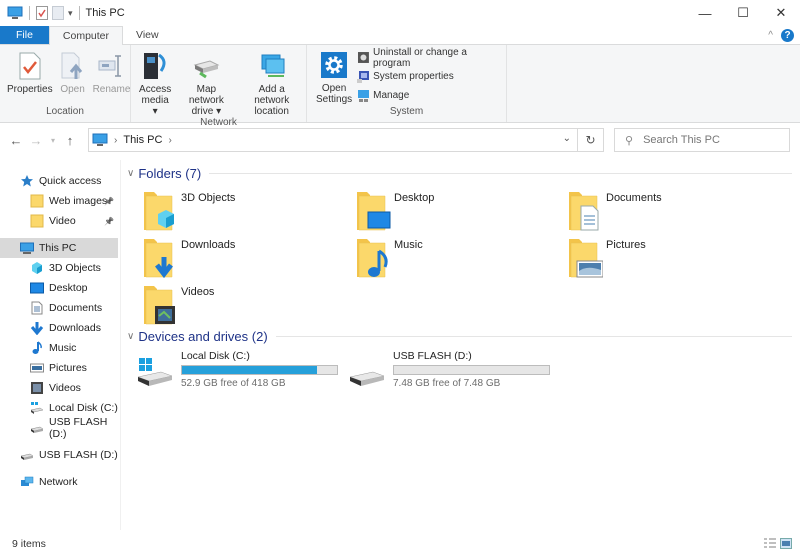 The height and width of the screenshot is (555, 800). What do you see at coordinates (59, 408) in the screenshot?
I see `sidebar-item-local-disk-c: Local Disk (C:)` at bounding box center [59, 408].